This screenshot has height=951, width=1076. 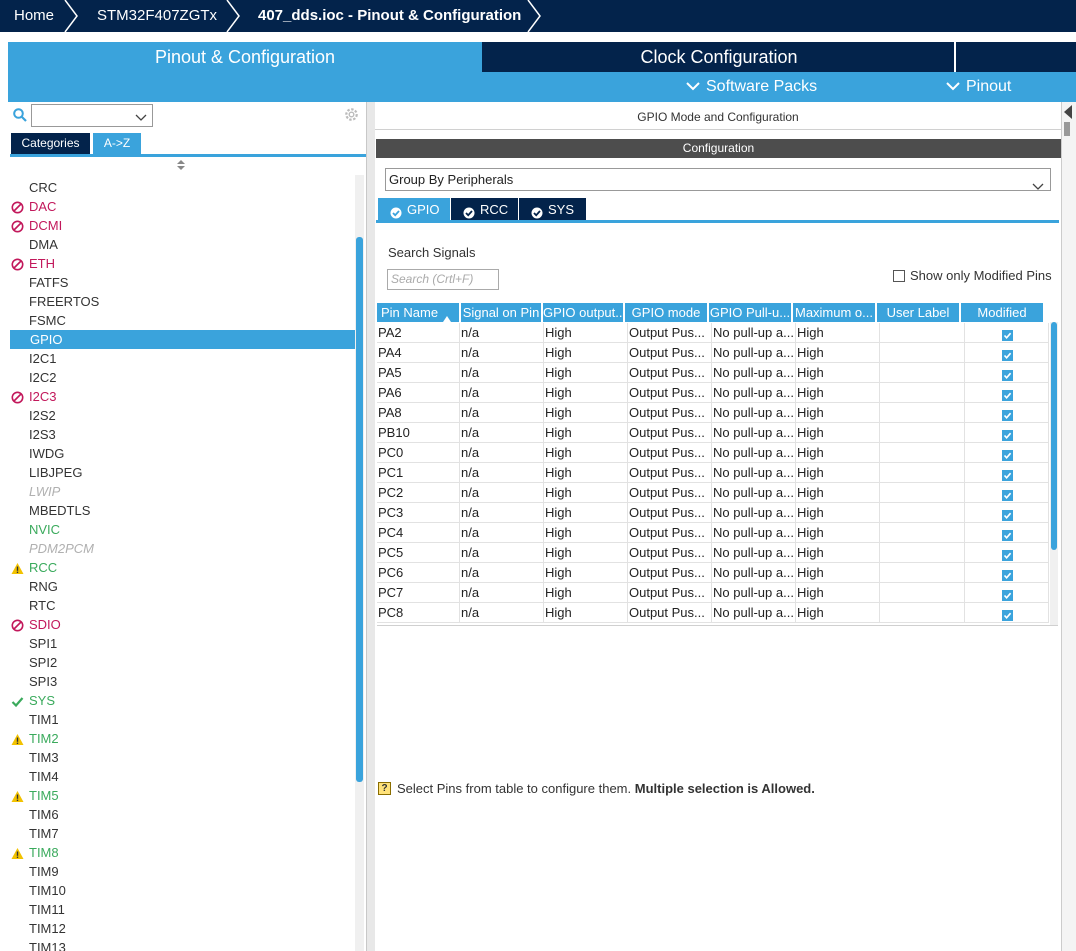 What do you see at coordinates (182, 795) in the screenshot?
I see `peripheral-item-tim5: TIM5` at bounding box center [182, 795].